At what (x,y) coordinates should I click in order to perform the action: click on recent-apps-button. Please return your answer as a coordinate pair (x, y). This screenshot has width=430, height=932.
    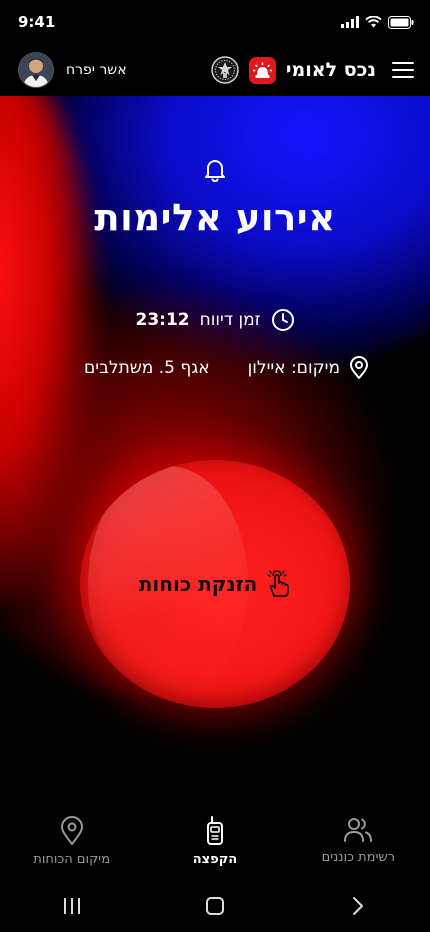
    Looking at the image, I should click on (72, 906).